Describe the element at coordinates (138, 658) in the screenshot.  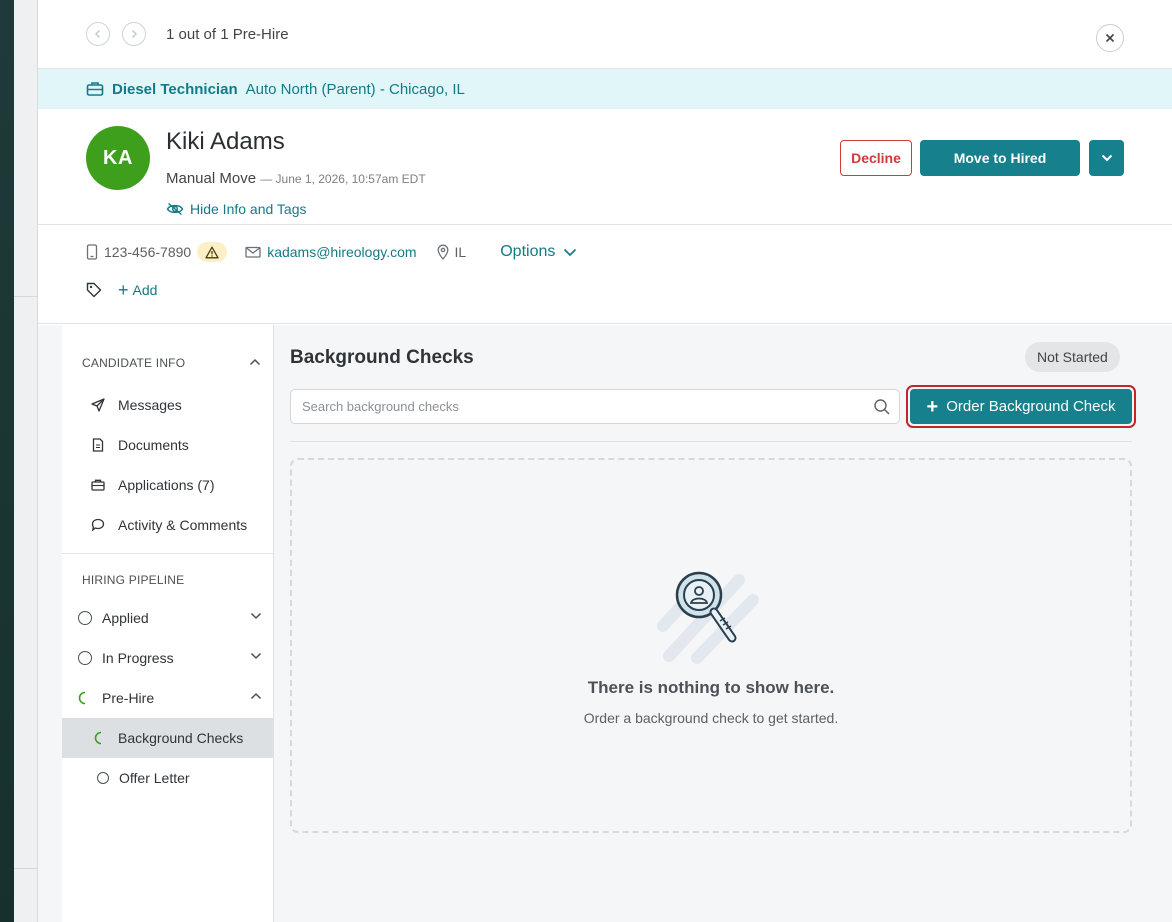
I see `pipeline-stage-label: In Progress` at that location.